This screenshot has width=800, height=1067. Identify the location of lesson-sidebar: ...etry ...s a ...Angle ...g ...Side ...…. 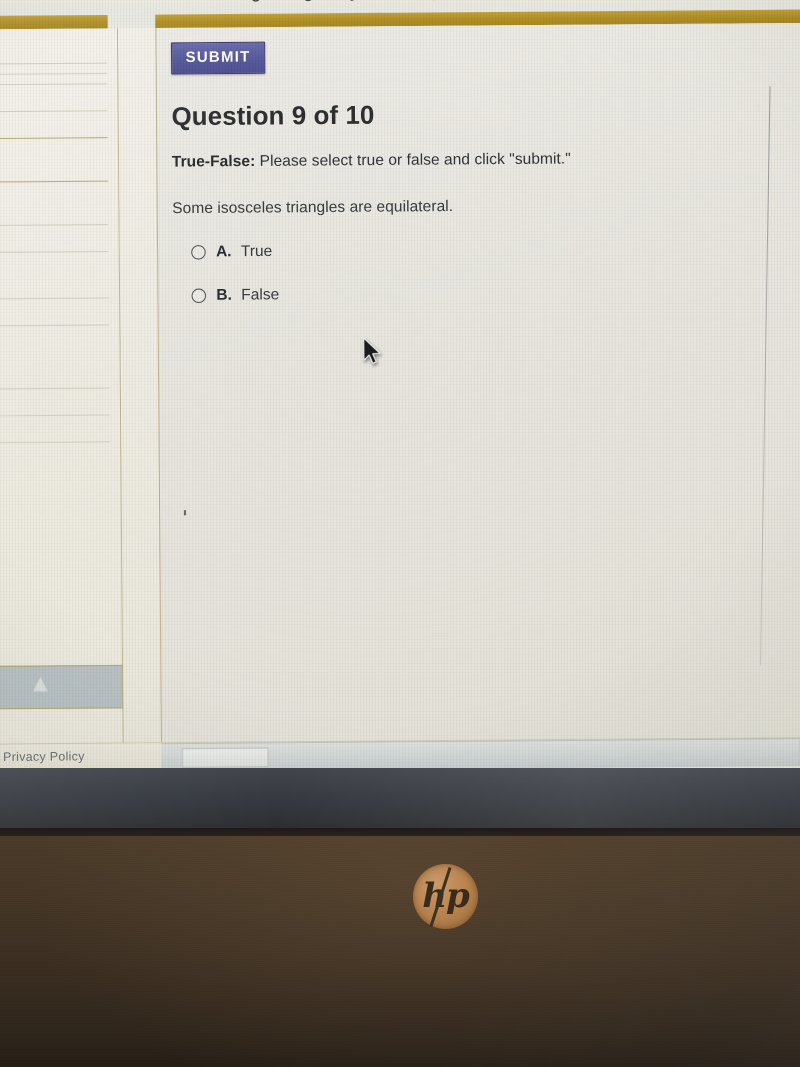
(62, 386).